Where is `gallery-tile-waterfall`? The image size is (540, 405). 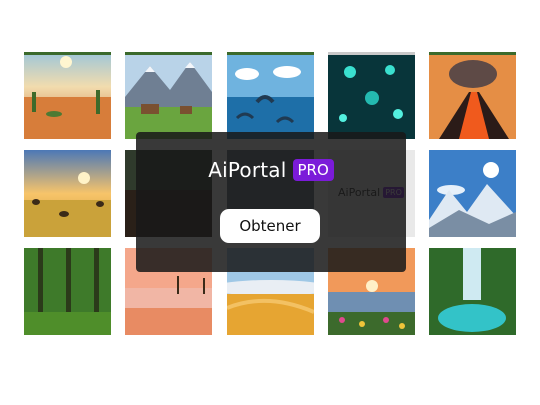
gallery-tile-waterfall is located at coordinates (472, 291).